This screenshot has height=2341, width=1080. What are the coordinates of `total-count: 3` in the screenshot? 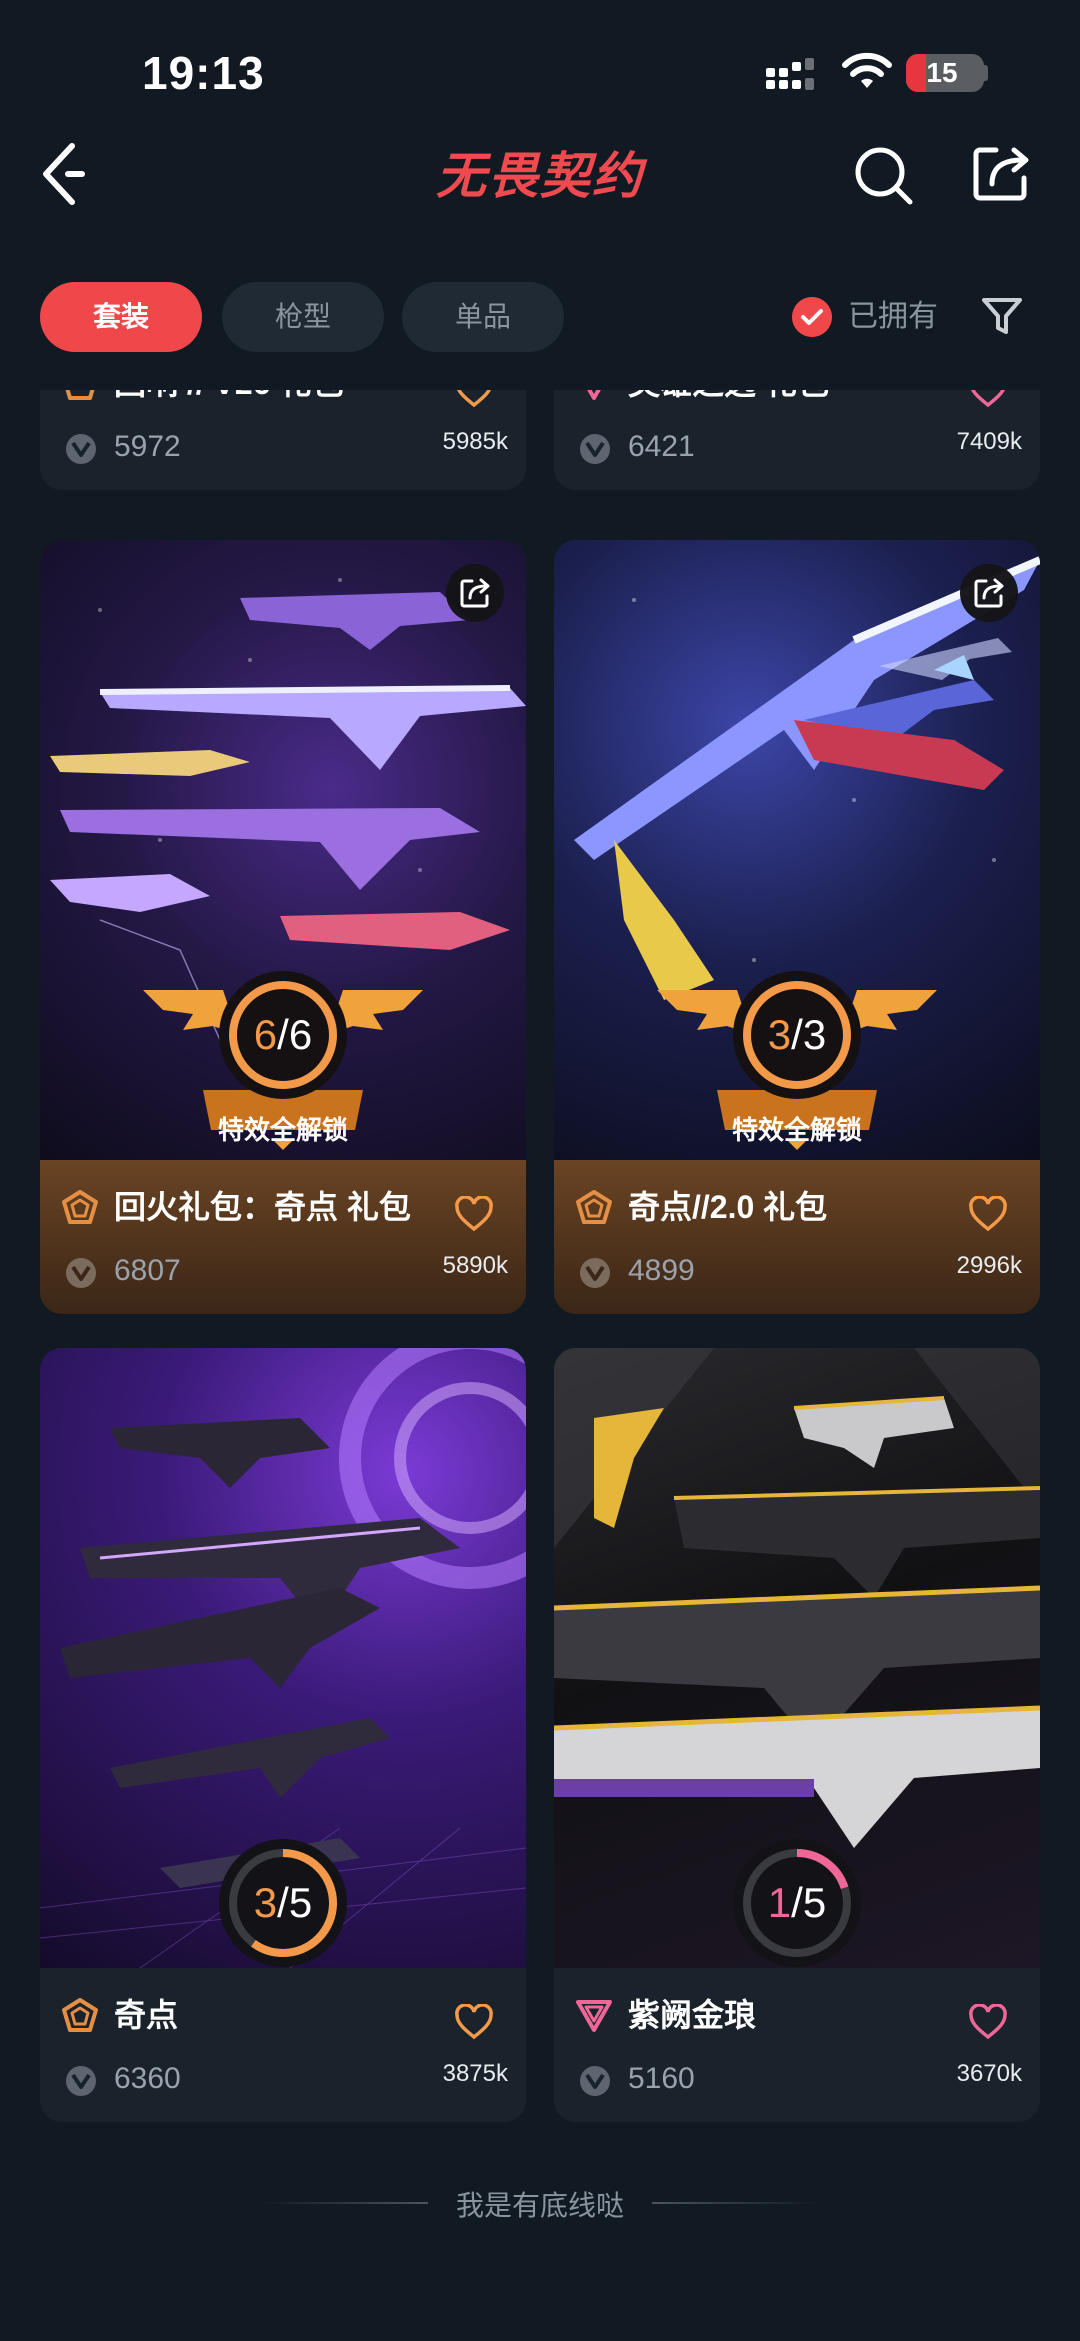 It's located at (814, 1034).